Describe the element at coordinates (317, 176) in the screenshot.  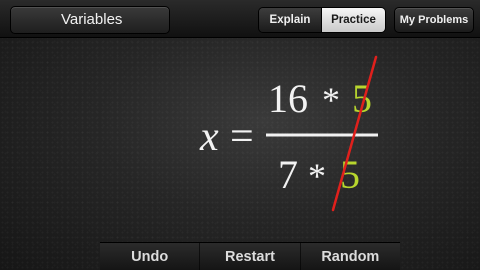
I see `denominator-operator: *` at that location.